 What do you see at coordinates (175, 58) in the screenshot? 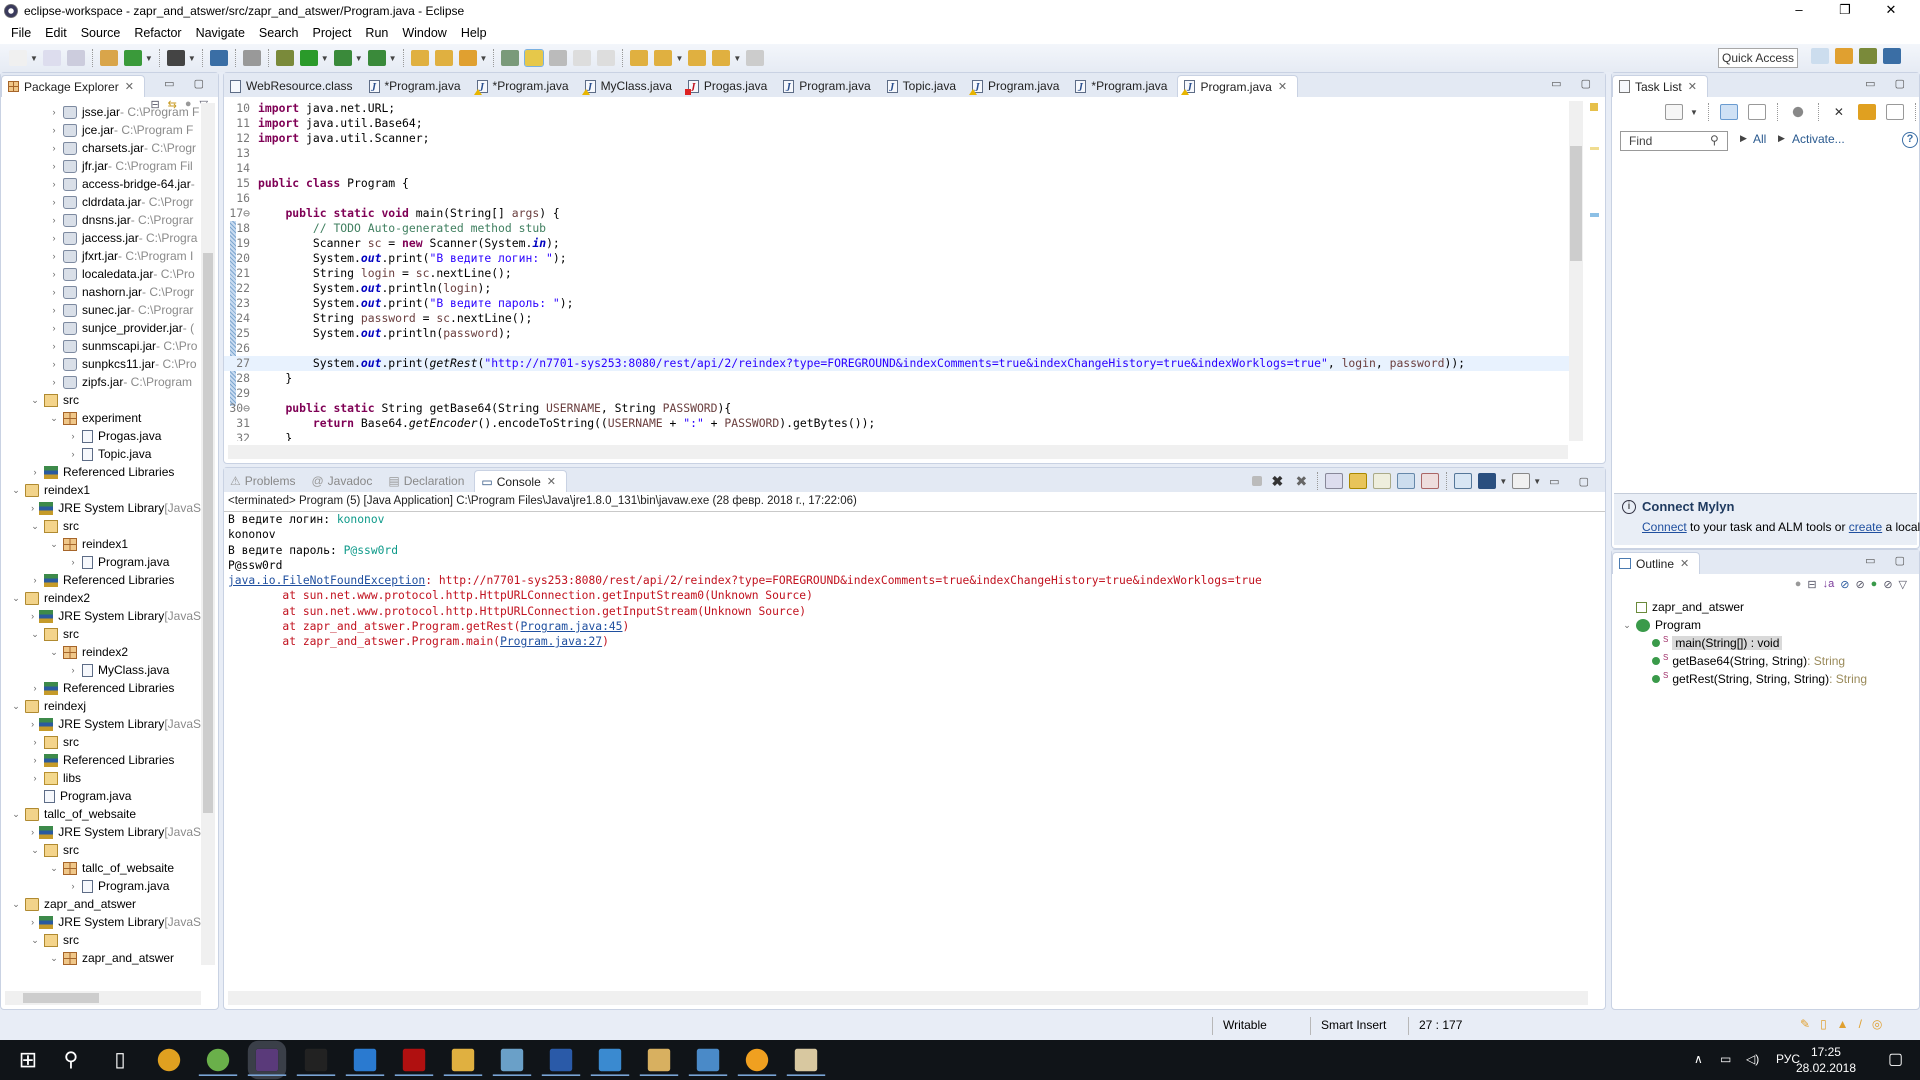
I see `profile-icon` at bounding box center [175, 58].